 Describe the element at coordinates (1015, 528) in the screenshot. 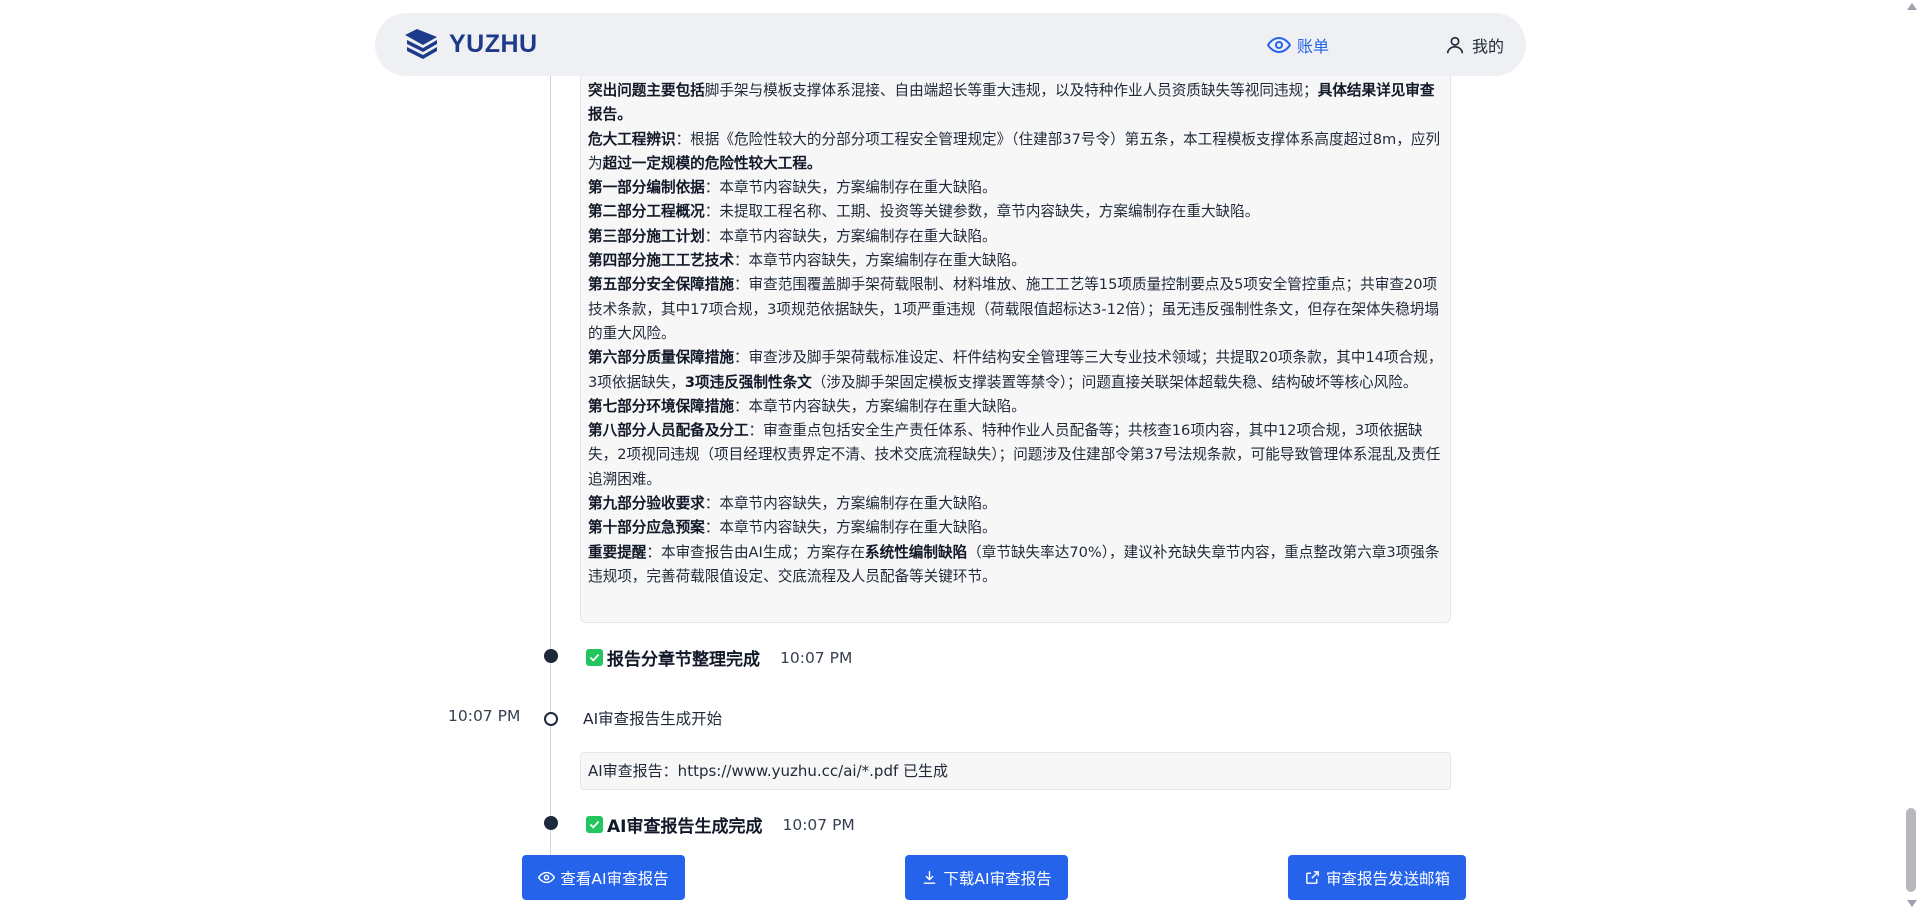

I see `summary-paragraph: 第十部分应急预案：本章节内容缺失，方案编制存在重大缺陷。` at that location.